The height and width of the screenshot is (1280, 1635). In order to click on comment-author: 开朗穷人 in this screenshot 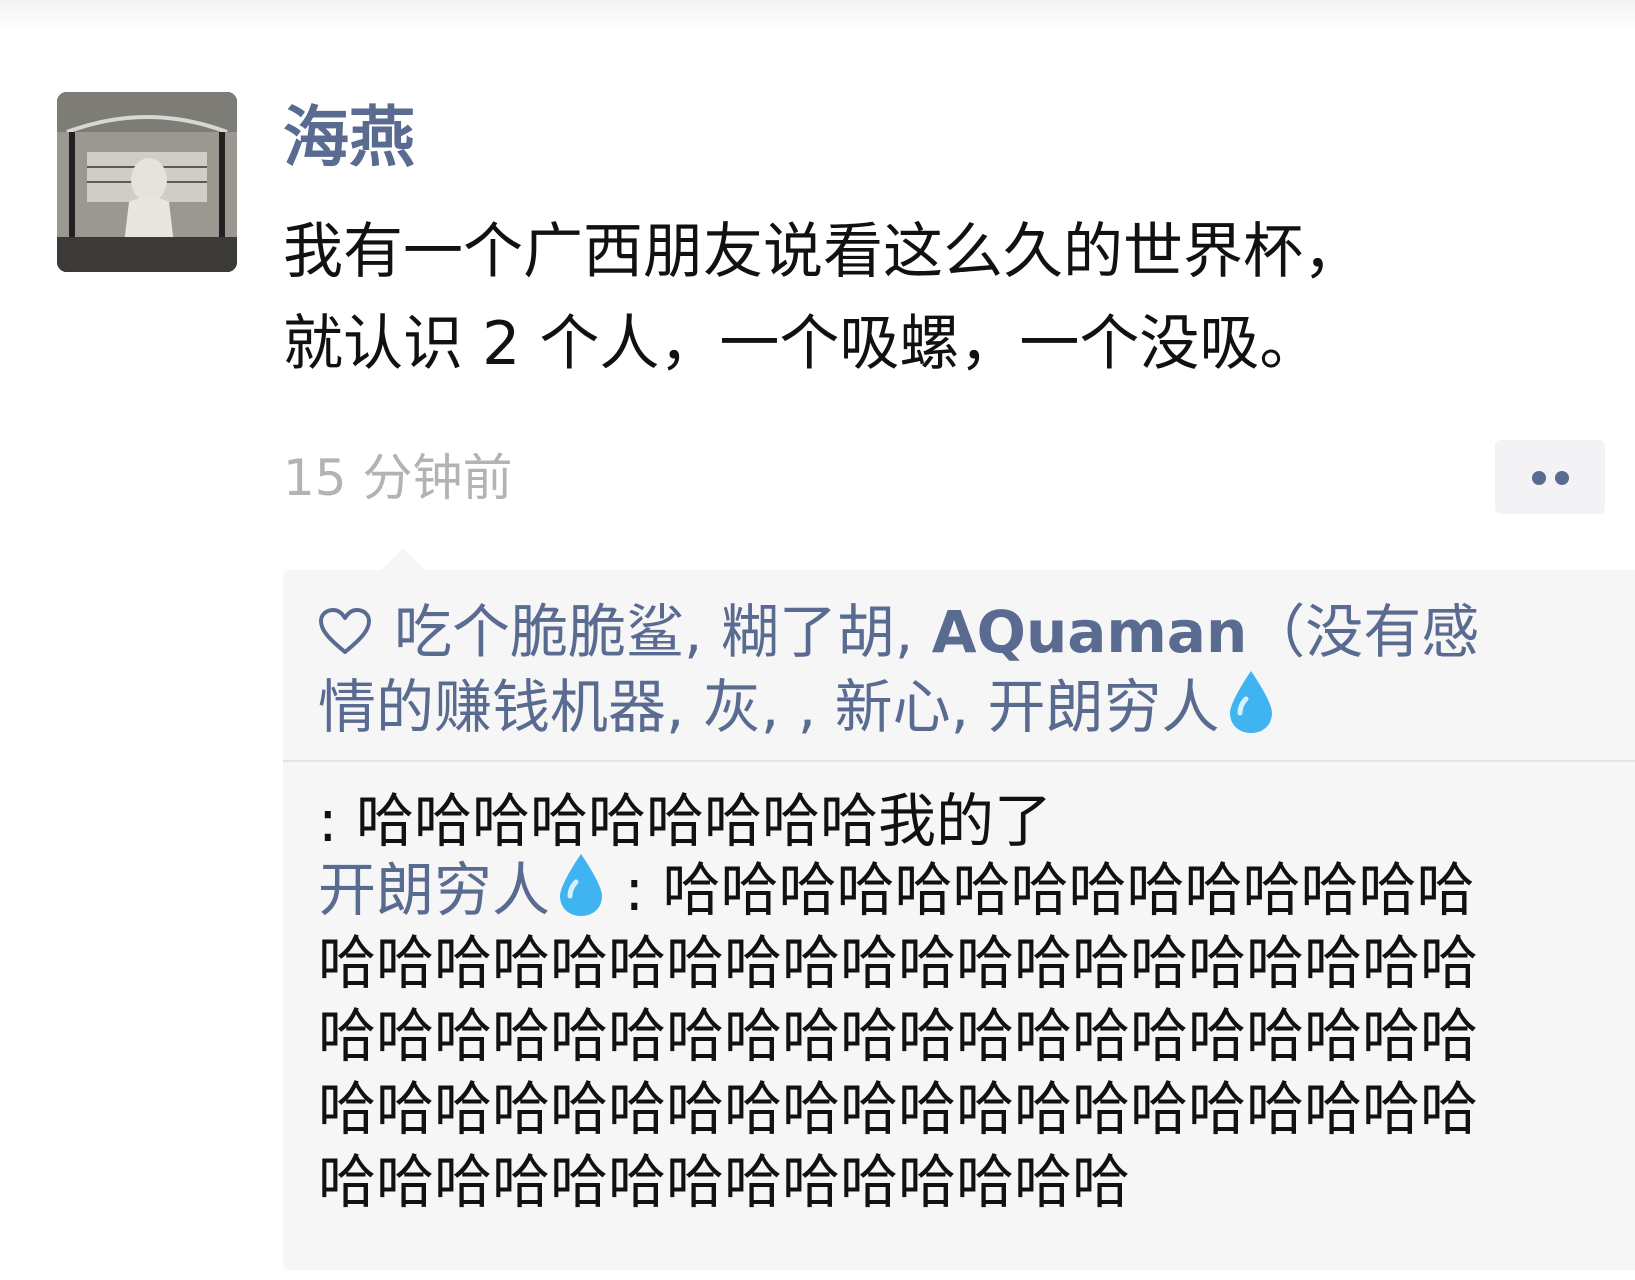, I will do `click(434, 890)`.